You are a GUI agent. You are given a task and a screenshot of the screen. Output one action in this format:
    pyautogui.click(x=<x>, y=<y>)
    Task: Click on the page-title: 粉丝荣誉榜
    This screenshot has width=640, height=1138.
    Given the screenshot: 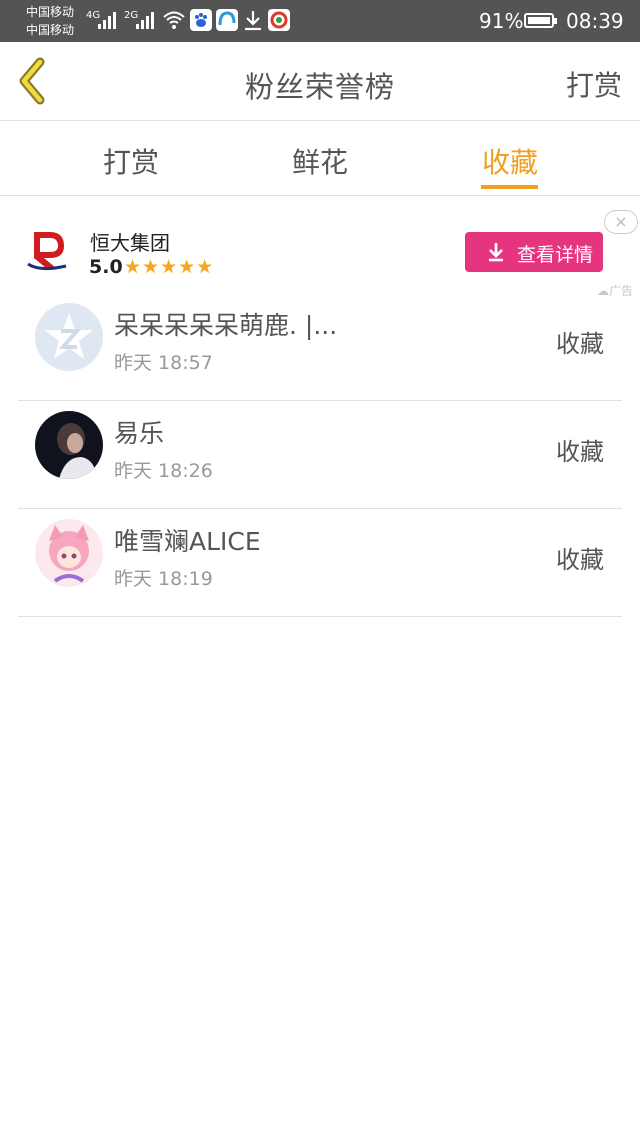 What is the action you would take?
    pyautogui.click(x=319, y=87)
    